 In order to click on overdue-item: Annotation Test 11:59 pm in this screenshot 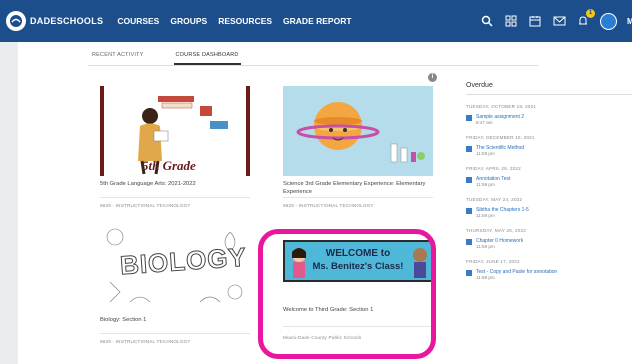, I will do `click(549, 182)`.